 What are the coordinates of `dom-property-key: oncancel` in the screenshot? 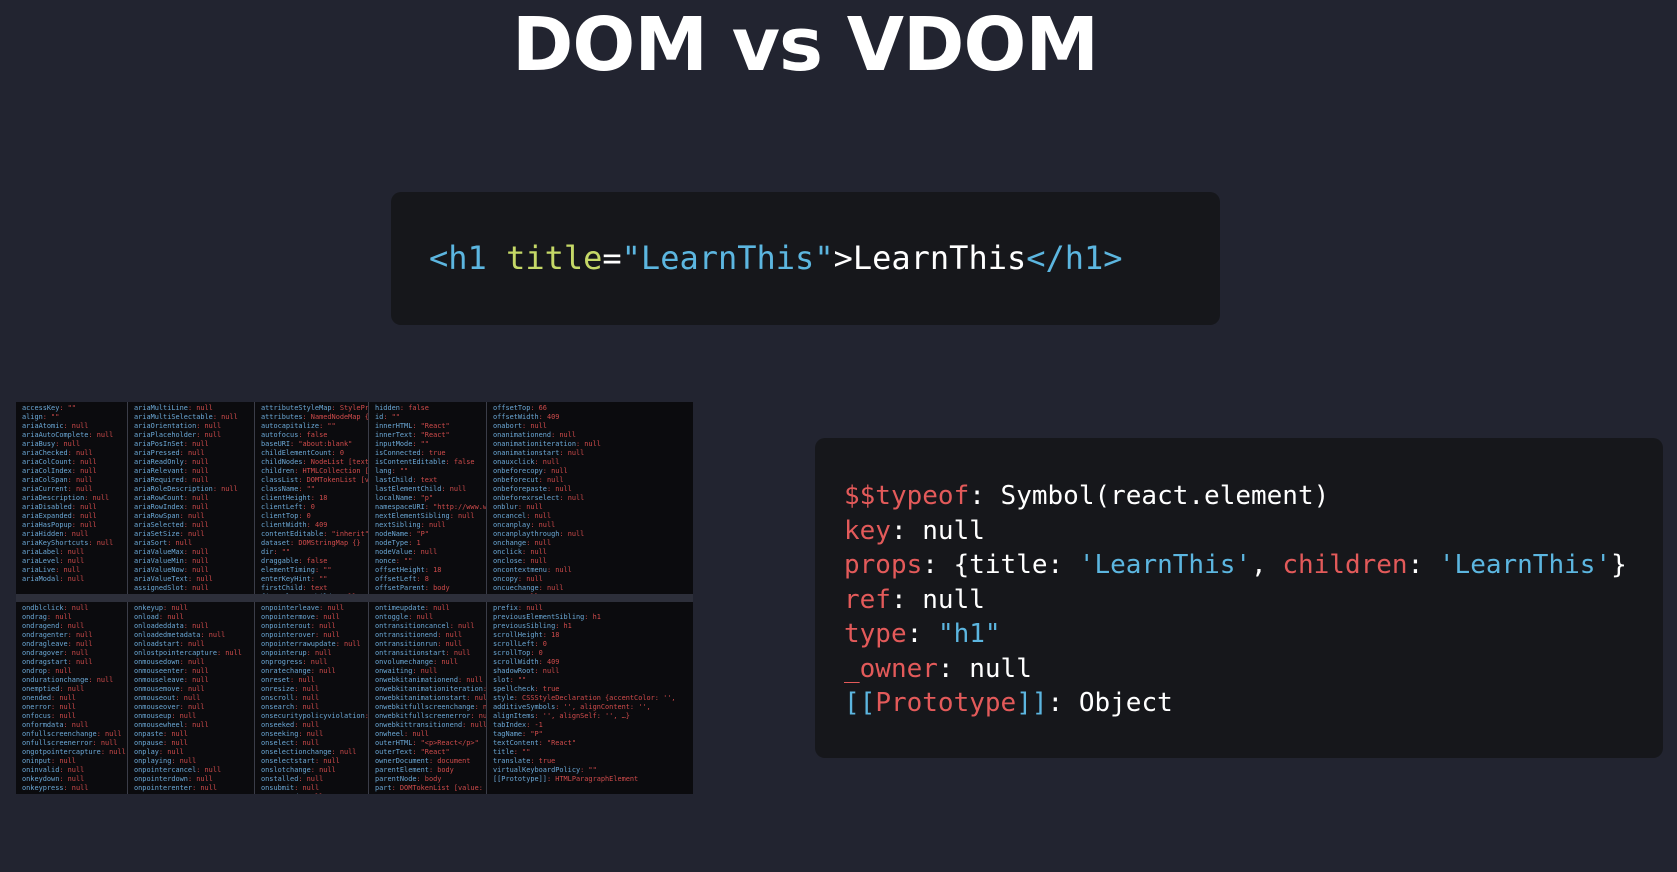 It's located at (510, 516).